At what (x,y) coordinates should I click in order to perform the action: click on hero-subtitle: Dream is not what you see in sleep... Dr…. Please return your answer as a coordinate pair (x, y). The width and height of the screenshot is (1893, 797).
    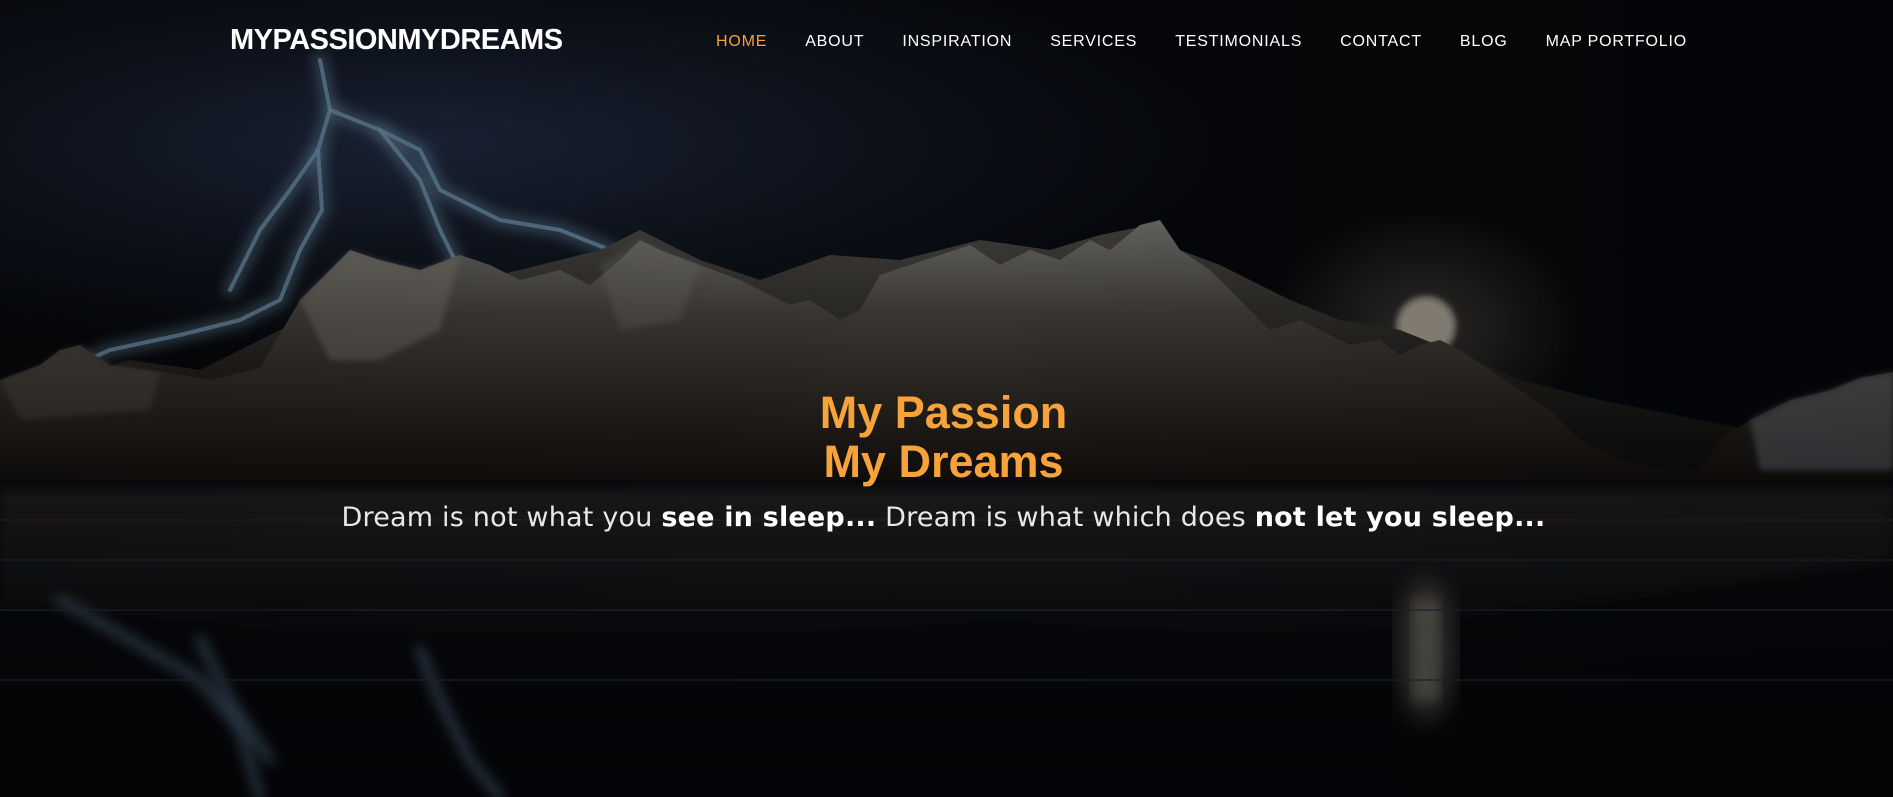
    Looking at the image, I should click on (943, 517).